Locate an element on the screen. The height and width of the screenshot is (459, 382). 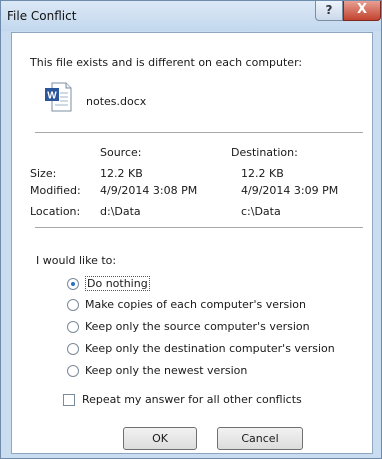
destination-location: c:\Data is located at coordinates (261, 211).